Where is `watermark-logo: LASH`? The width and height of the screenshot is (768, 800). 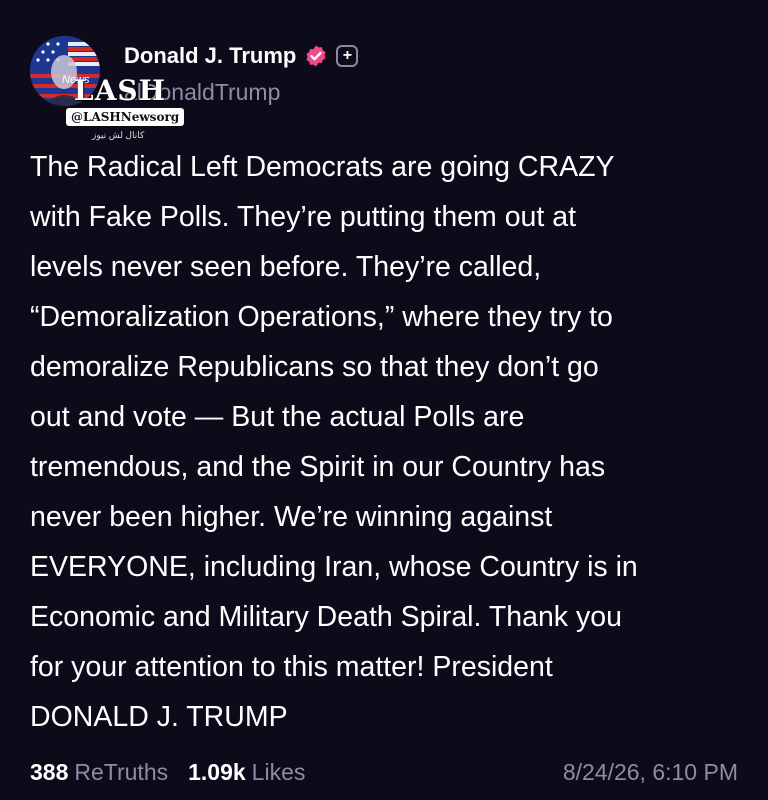 watermark-logo: LASH is located at coordinates (120, 90).